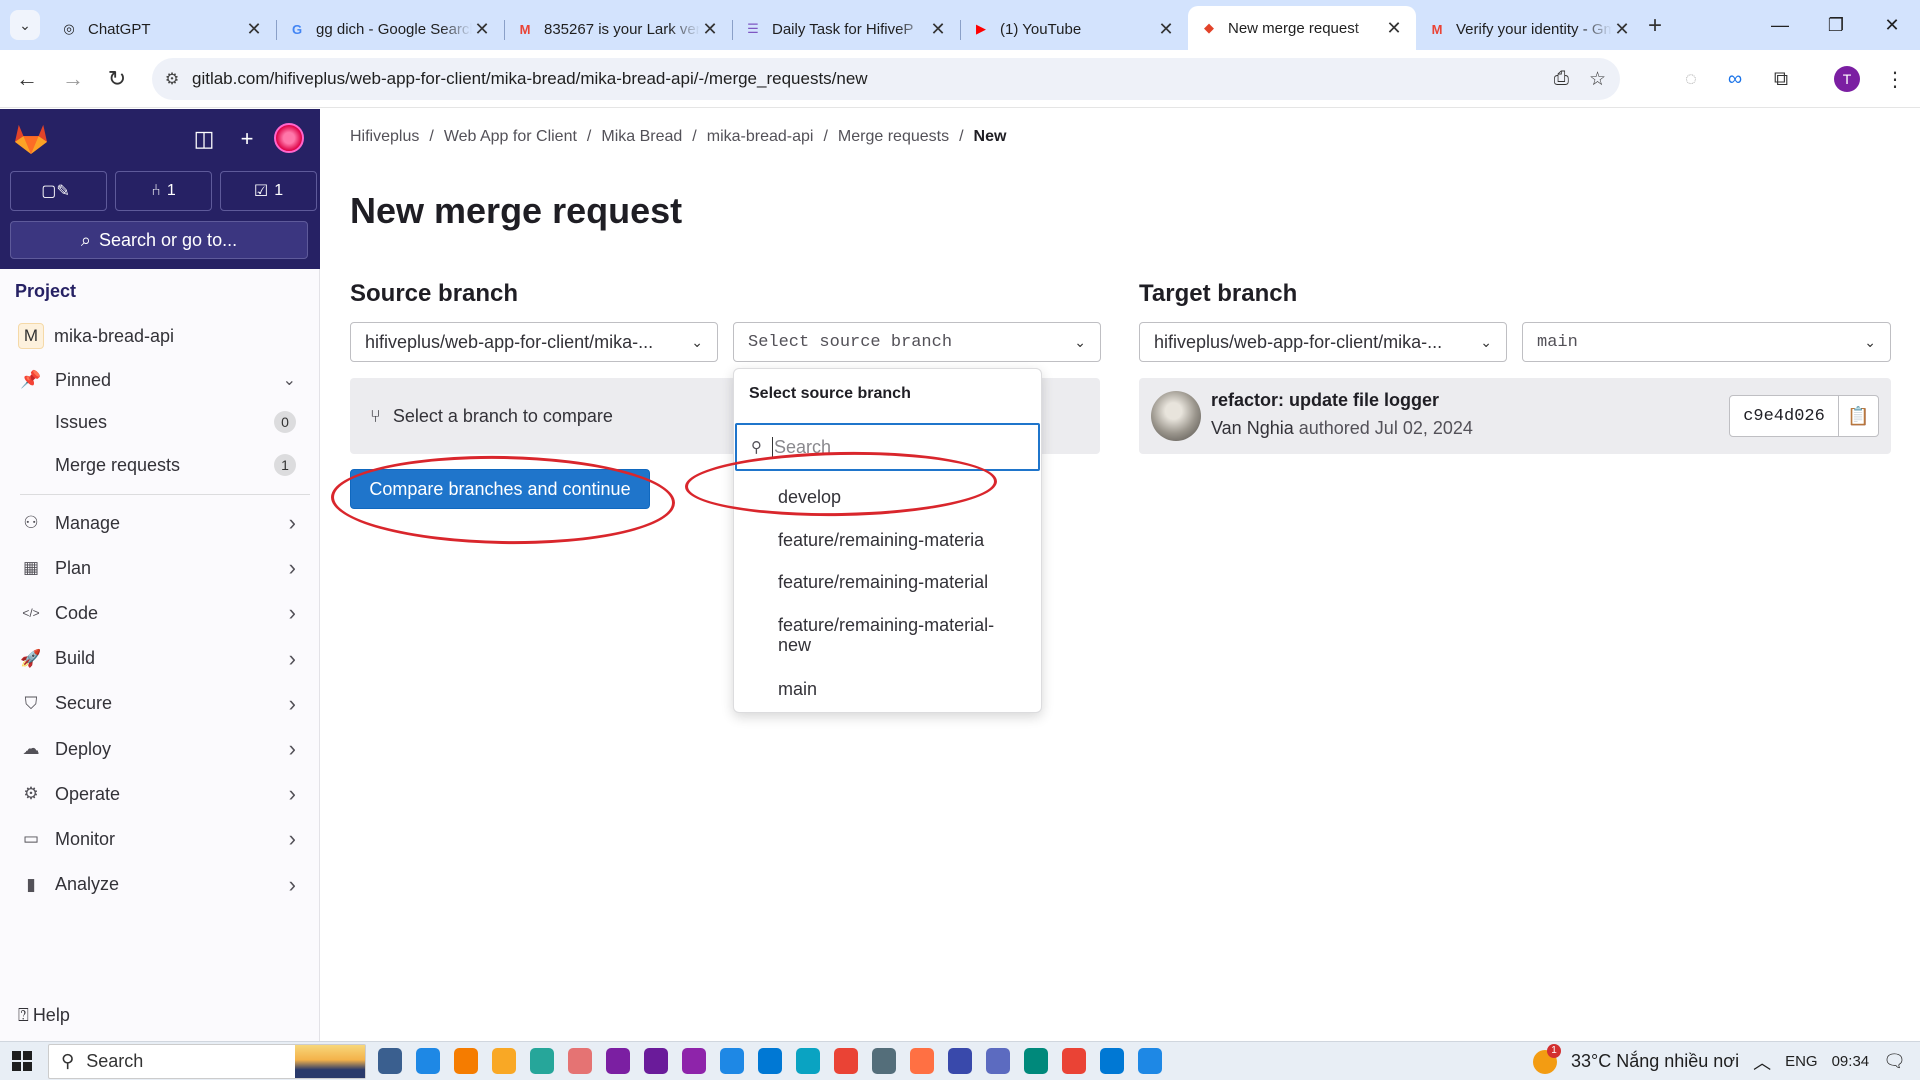 The width and height of the screenshot is (1920, 1080). I want to click on browser-tab: ◎ ChatGPT ✕, so click(162, 29).